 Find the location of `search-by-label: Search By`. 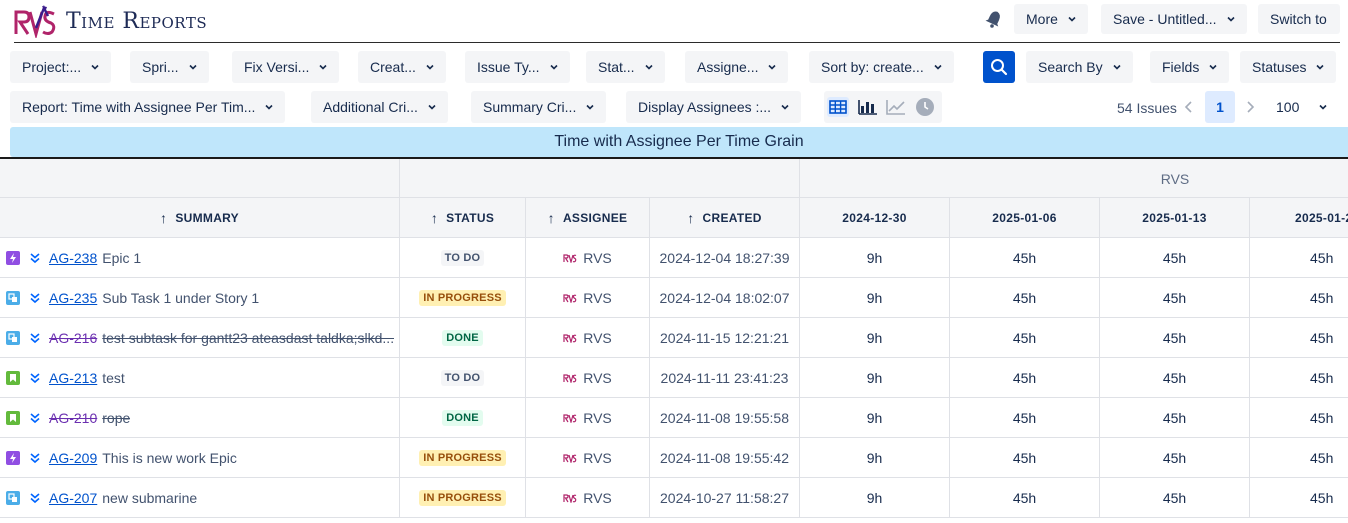

search-by-label: Search By is located at coordinates (1070, 67).